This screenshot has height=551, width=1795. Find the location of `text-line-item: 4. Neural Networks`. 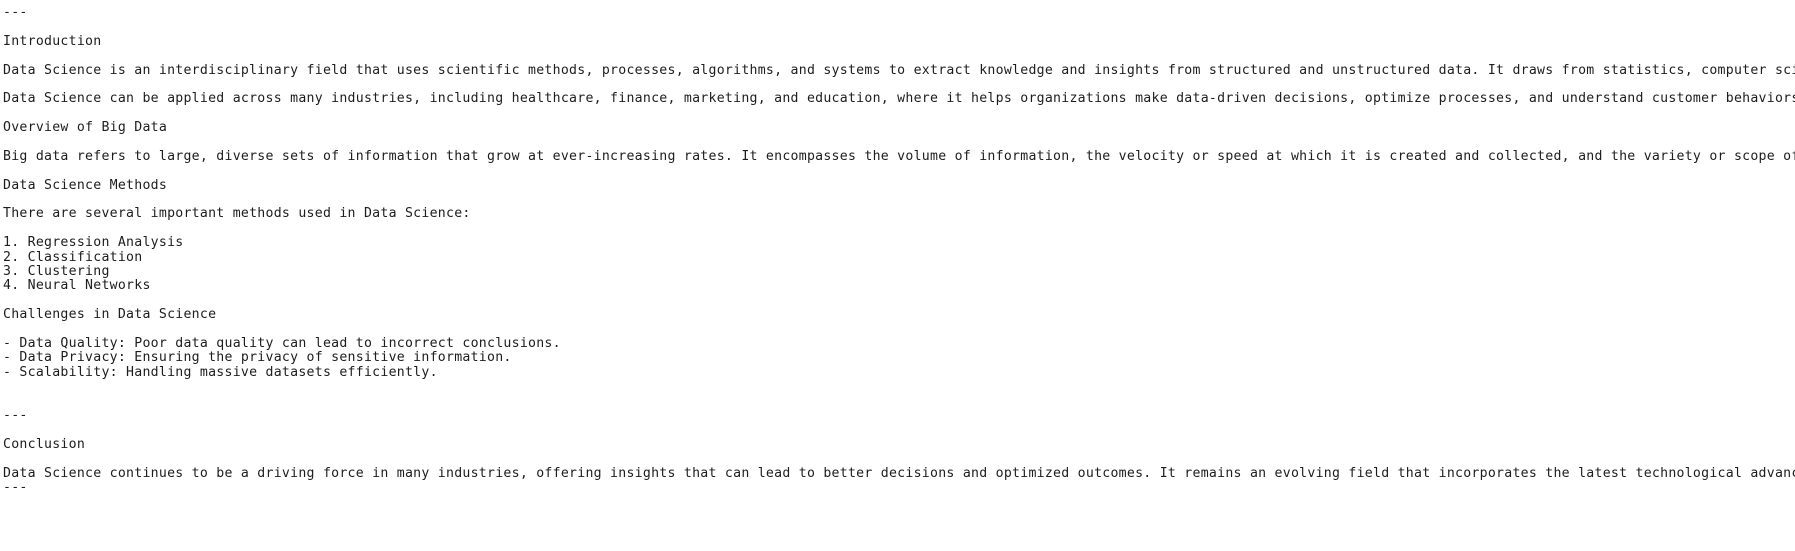

text-line-item: 4. Neural Networks is located at coordinates (77, 286).